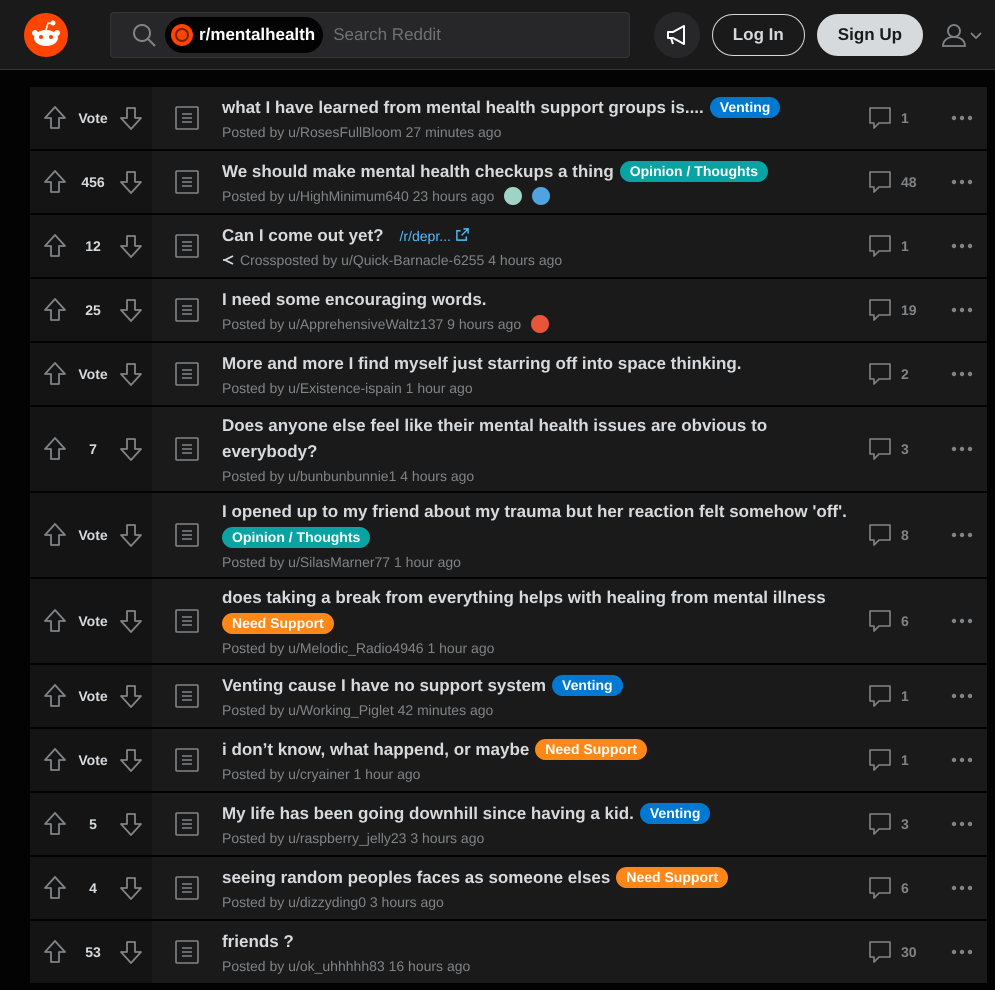  What do you see at coordinates (534, 512) in the screenshot?
I see `post-title: I opened up to my friend about my trauma but her reaction felt somehow 'off'.` at bounding box center [534, 512].